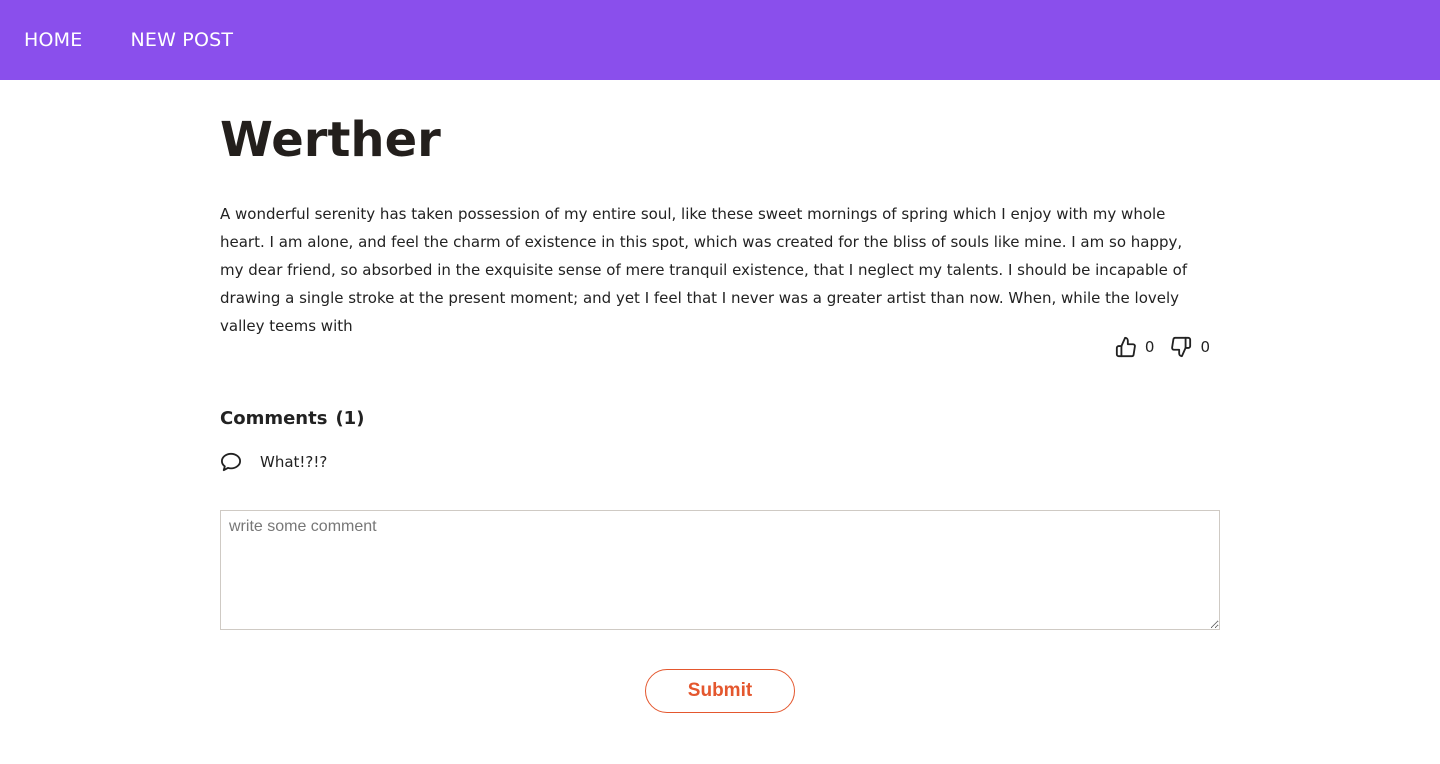  I want to click on dislike-button: 0, so click(1190, 347).